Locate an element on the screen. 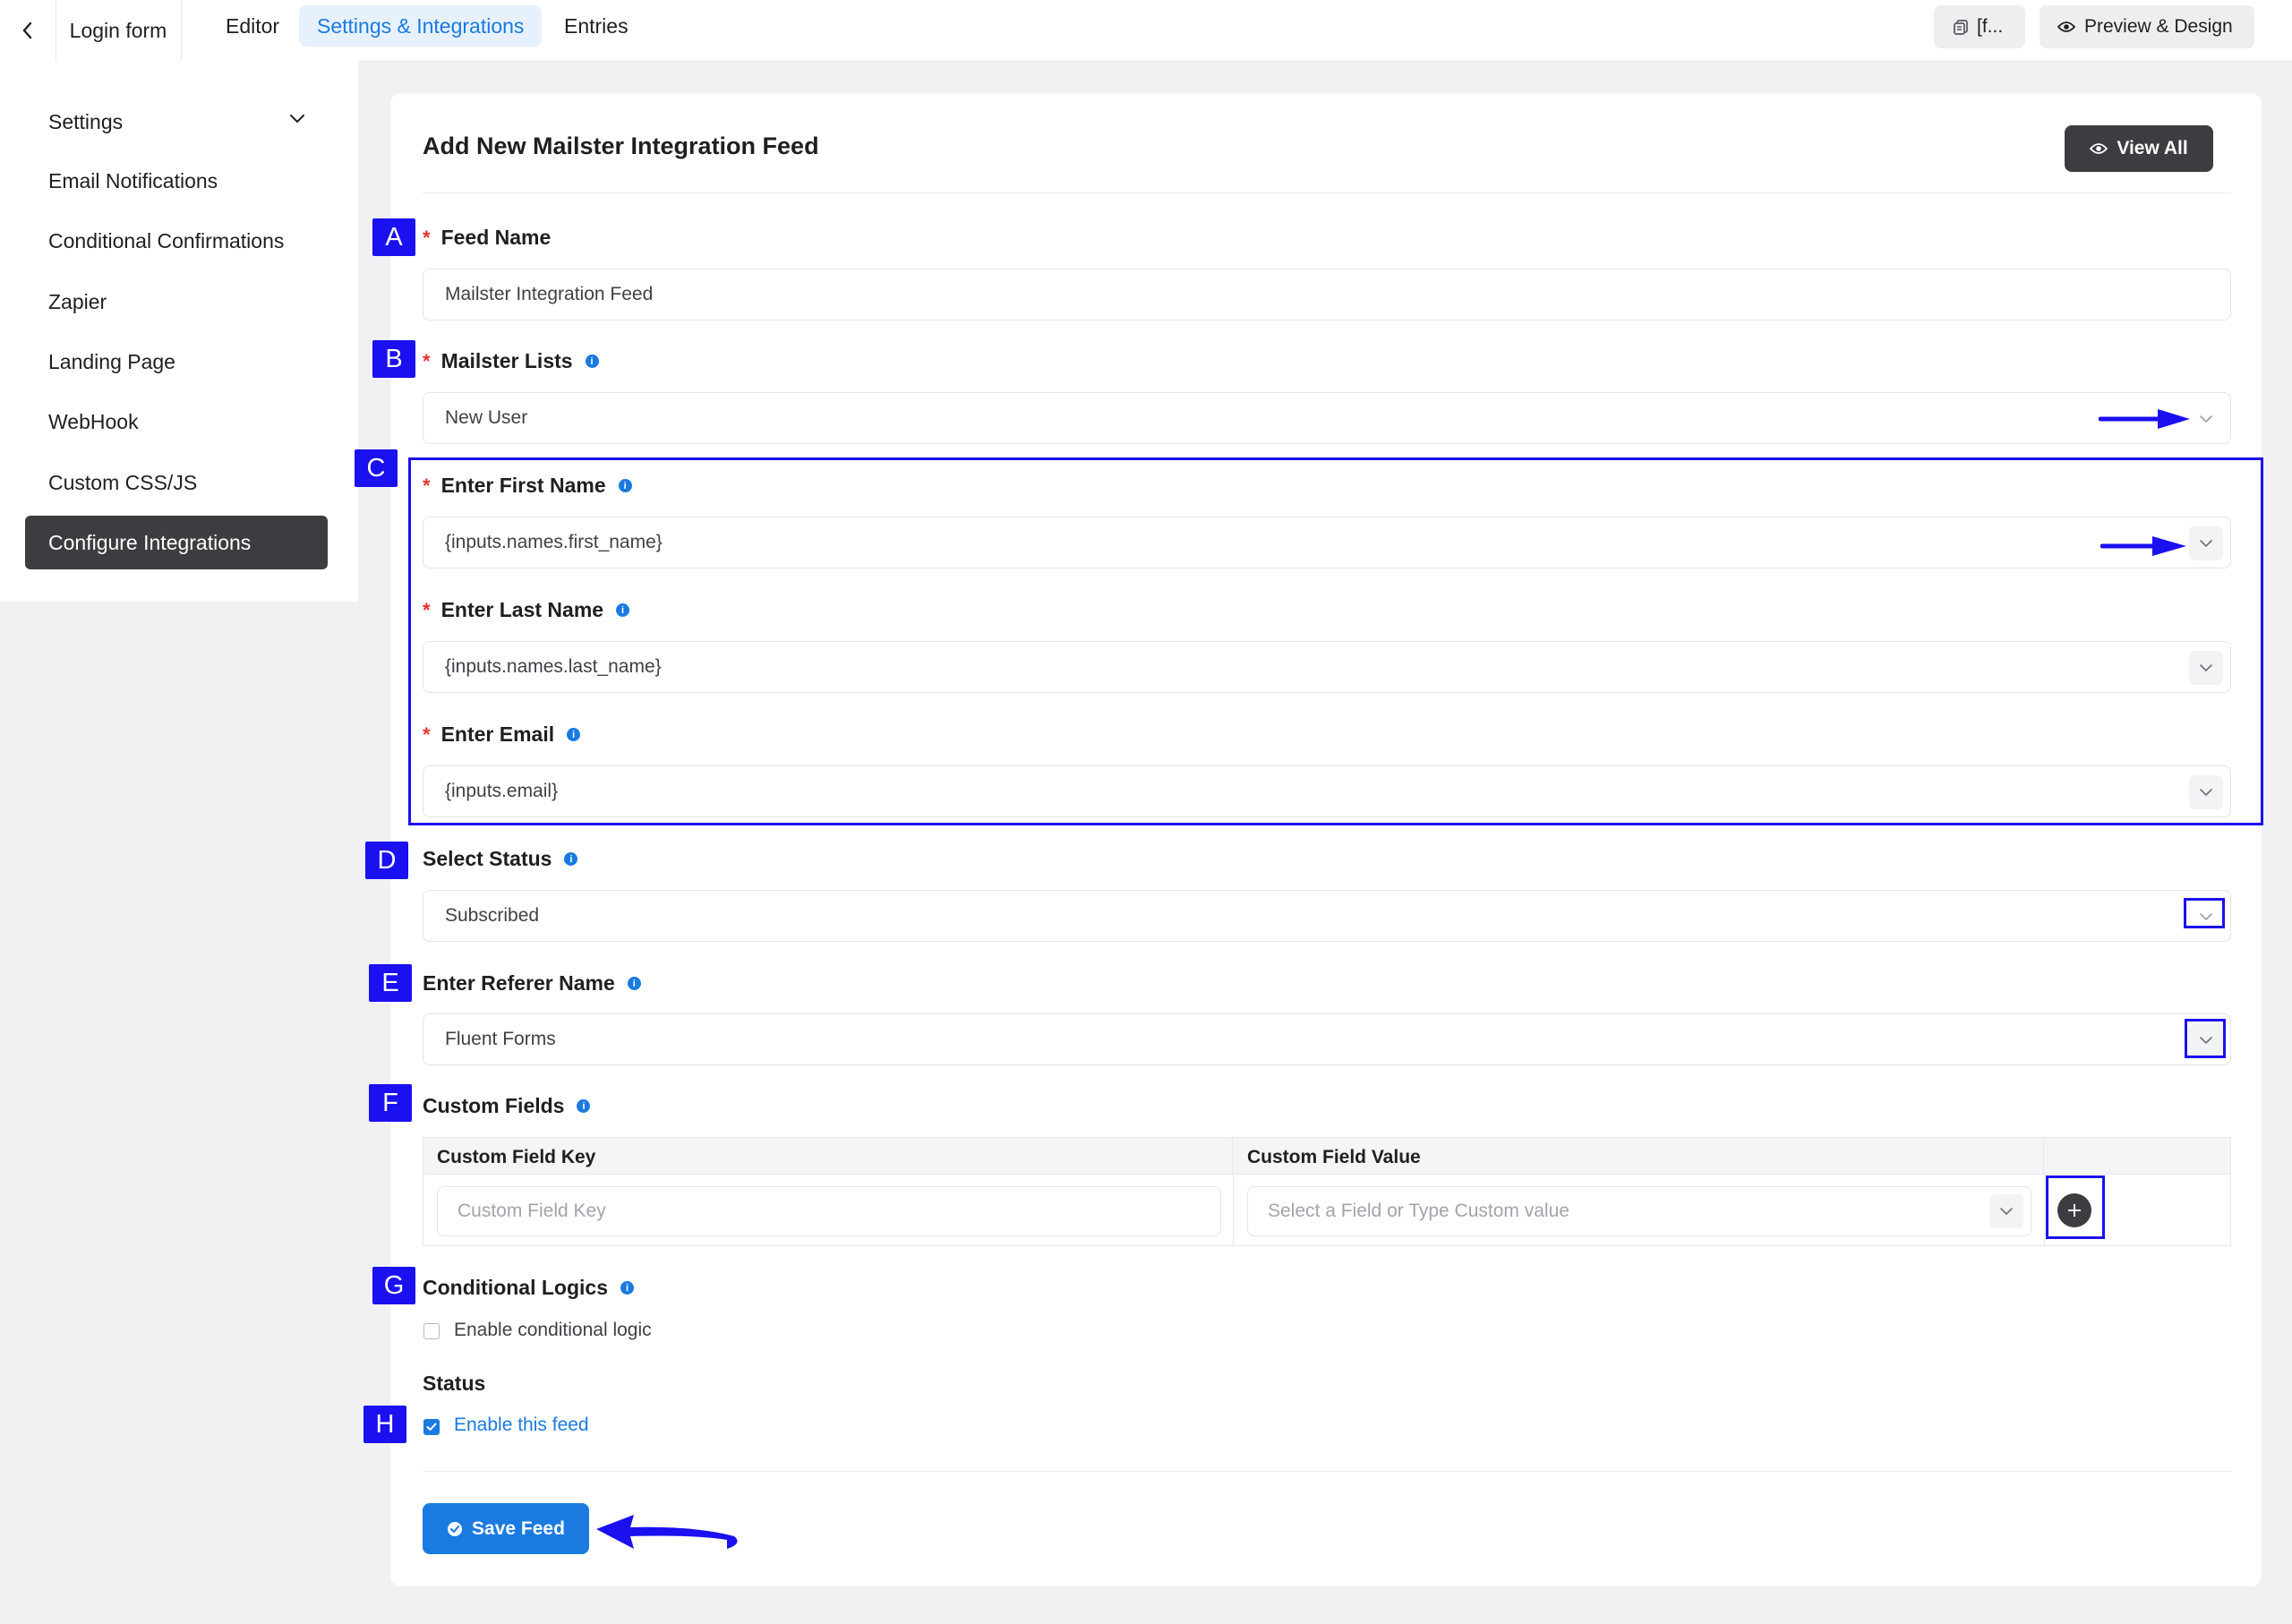 This screenshot has width=2292, height=1624. email-label-text: Enter Email is located at coordinates (497, 734).